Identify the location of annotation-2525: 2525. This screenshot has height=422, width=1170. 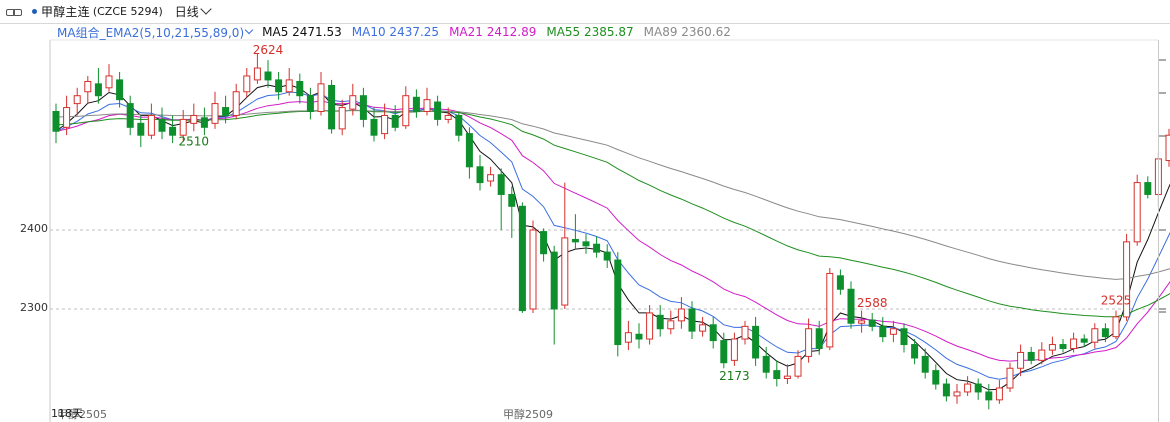
(1116, 301).